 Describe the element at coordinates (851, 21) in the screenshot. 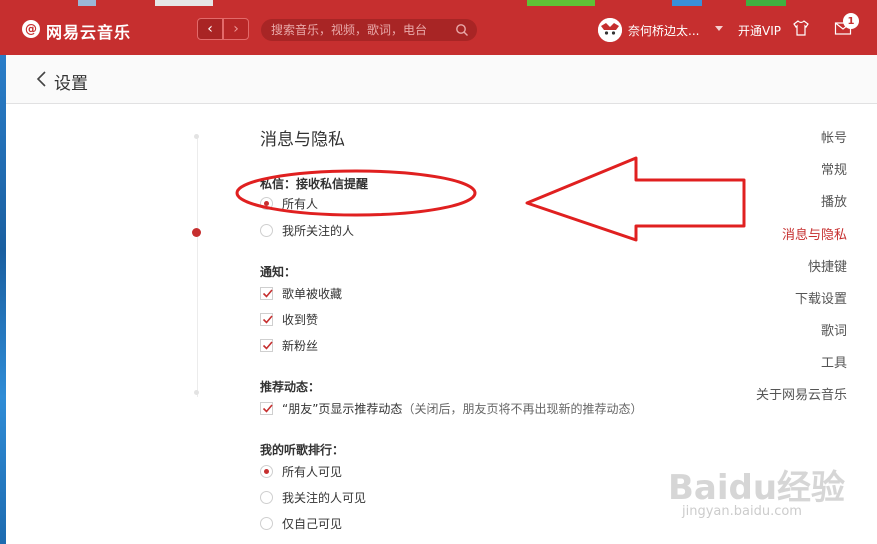

I see `mail-badge: 1` at that location.